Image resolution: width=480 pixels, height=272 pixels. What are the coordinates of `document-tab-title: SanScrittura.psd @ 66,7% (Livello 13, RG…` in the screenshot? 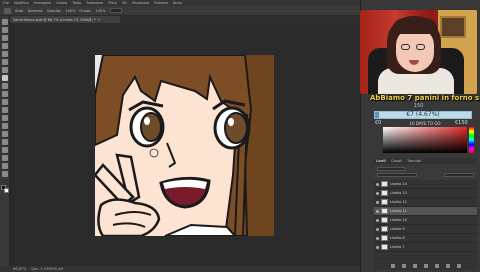 It's located at (54, 19).